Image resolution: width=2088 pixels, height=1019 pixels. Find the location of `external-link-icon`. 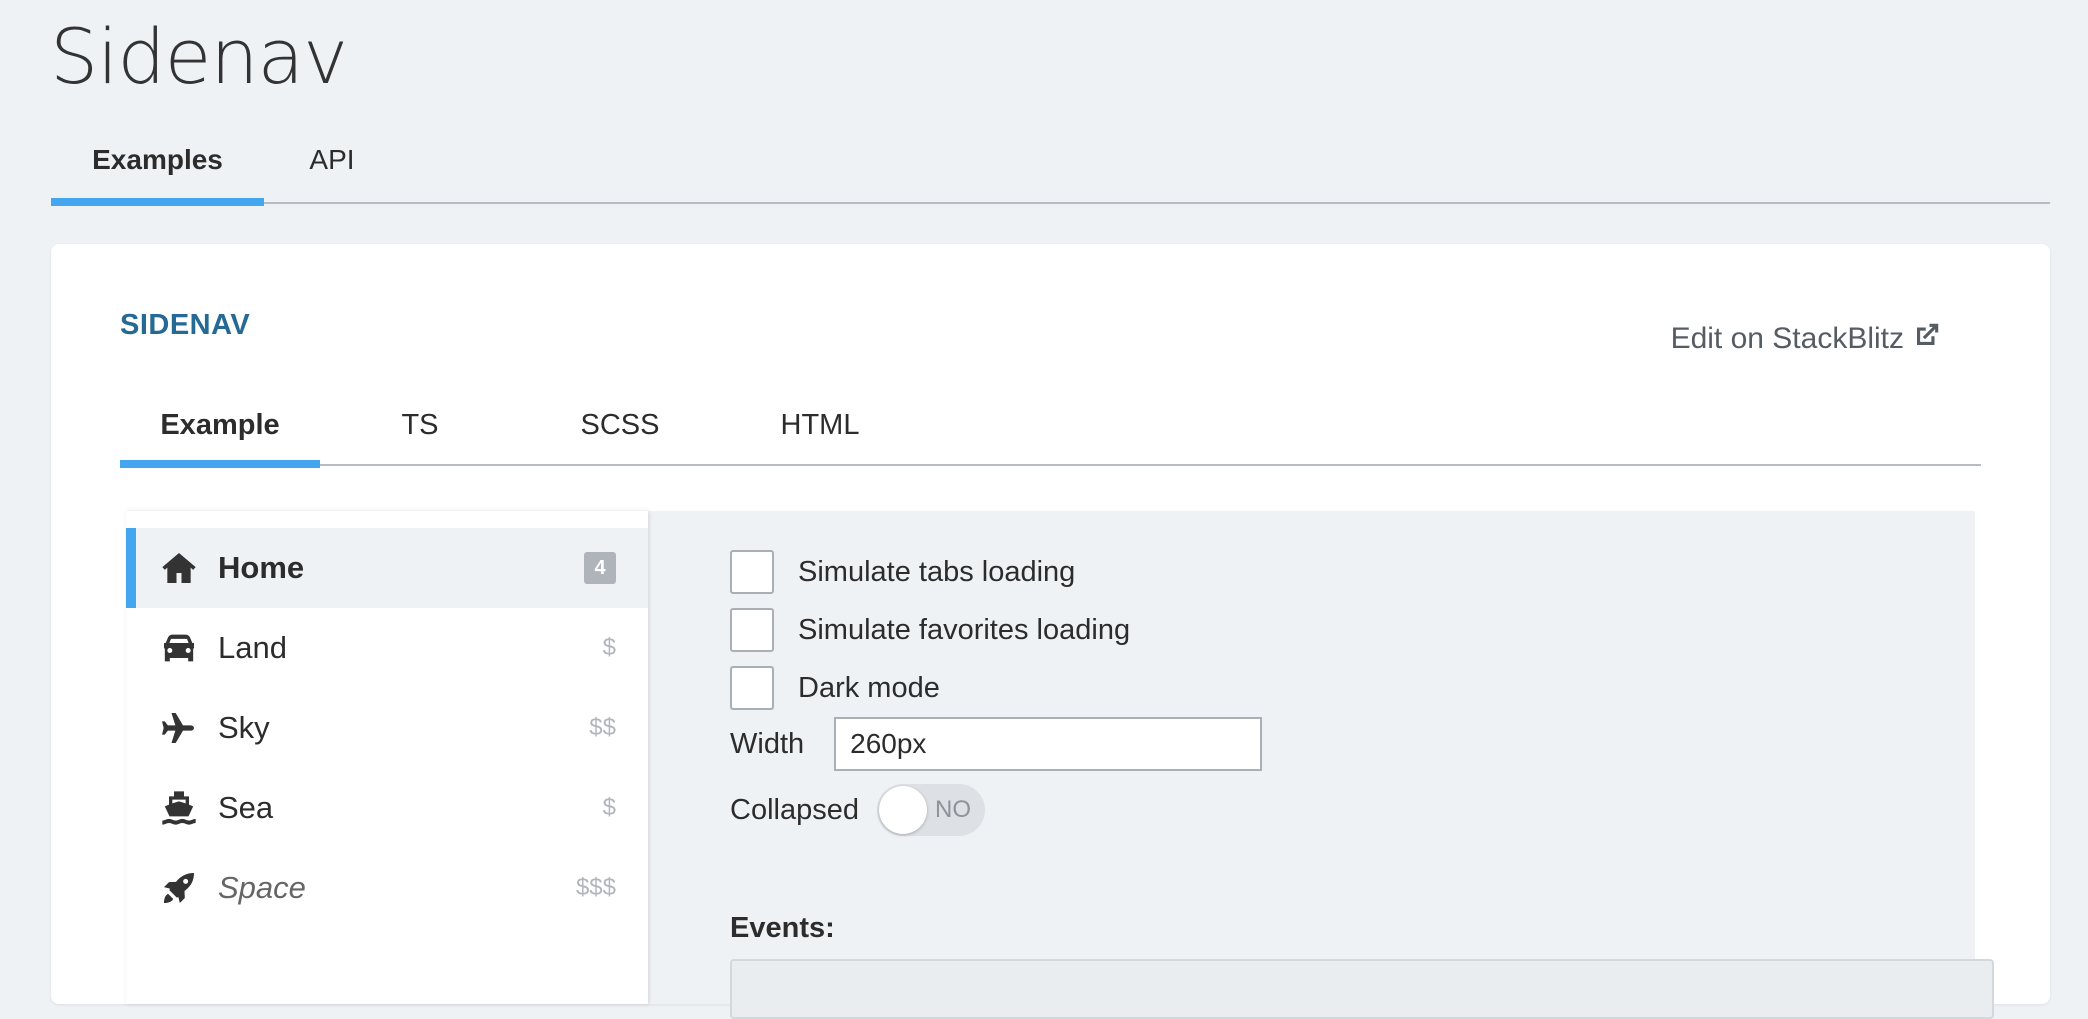

external-link-icon is located at coordinates (1927, 339).